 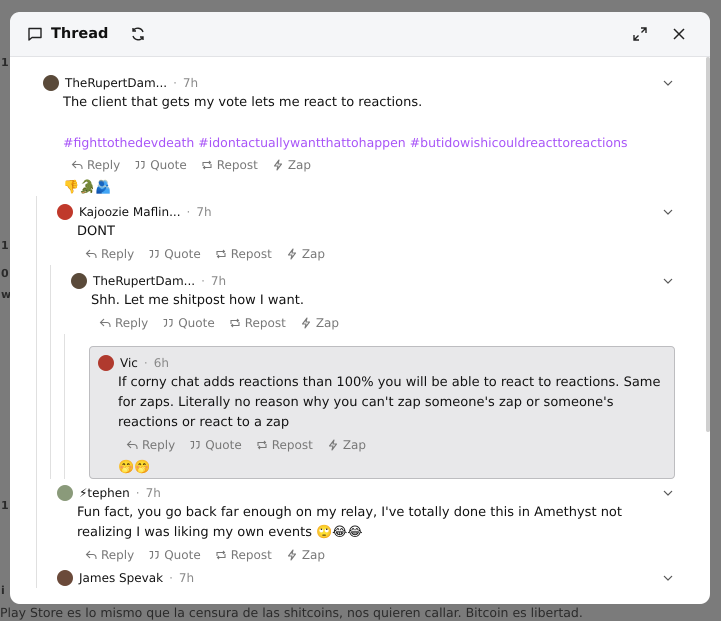 I want to click on expand-icon, so click(x=640, y=34).